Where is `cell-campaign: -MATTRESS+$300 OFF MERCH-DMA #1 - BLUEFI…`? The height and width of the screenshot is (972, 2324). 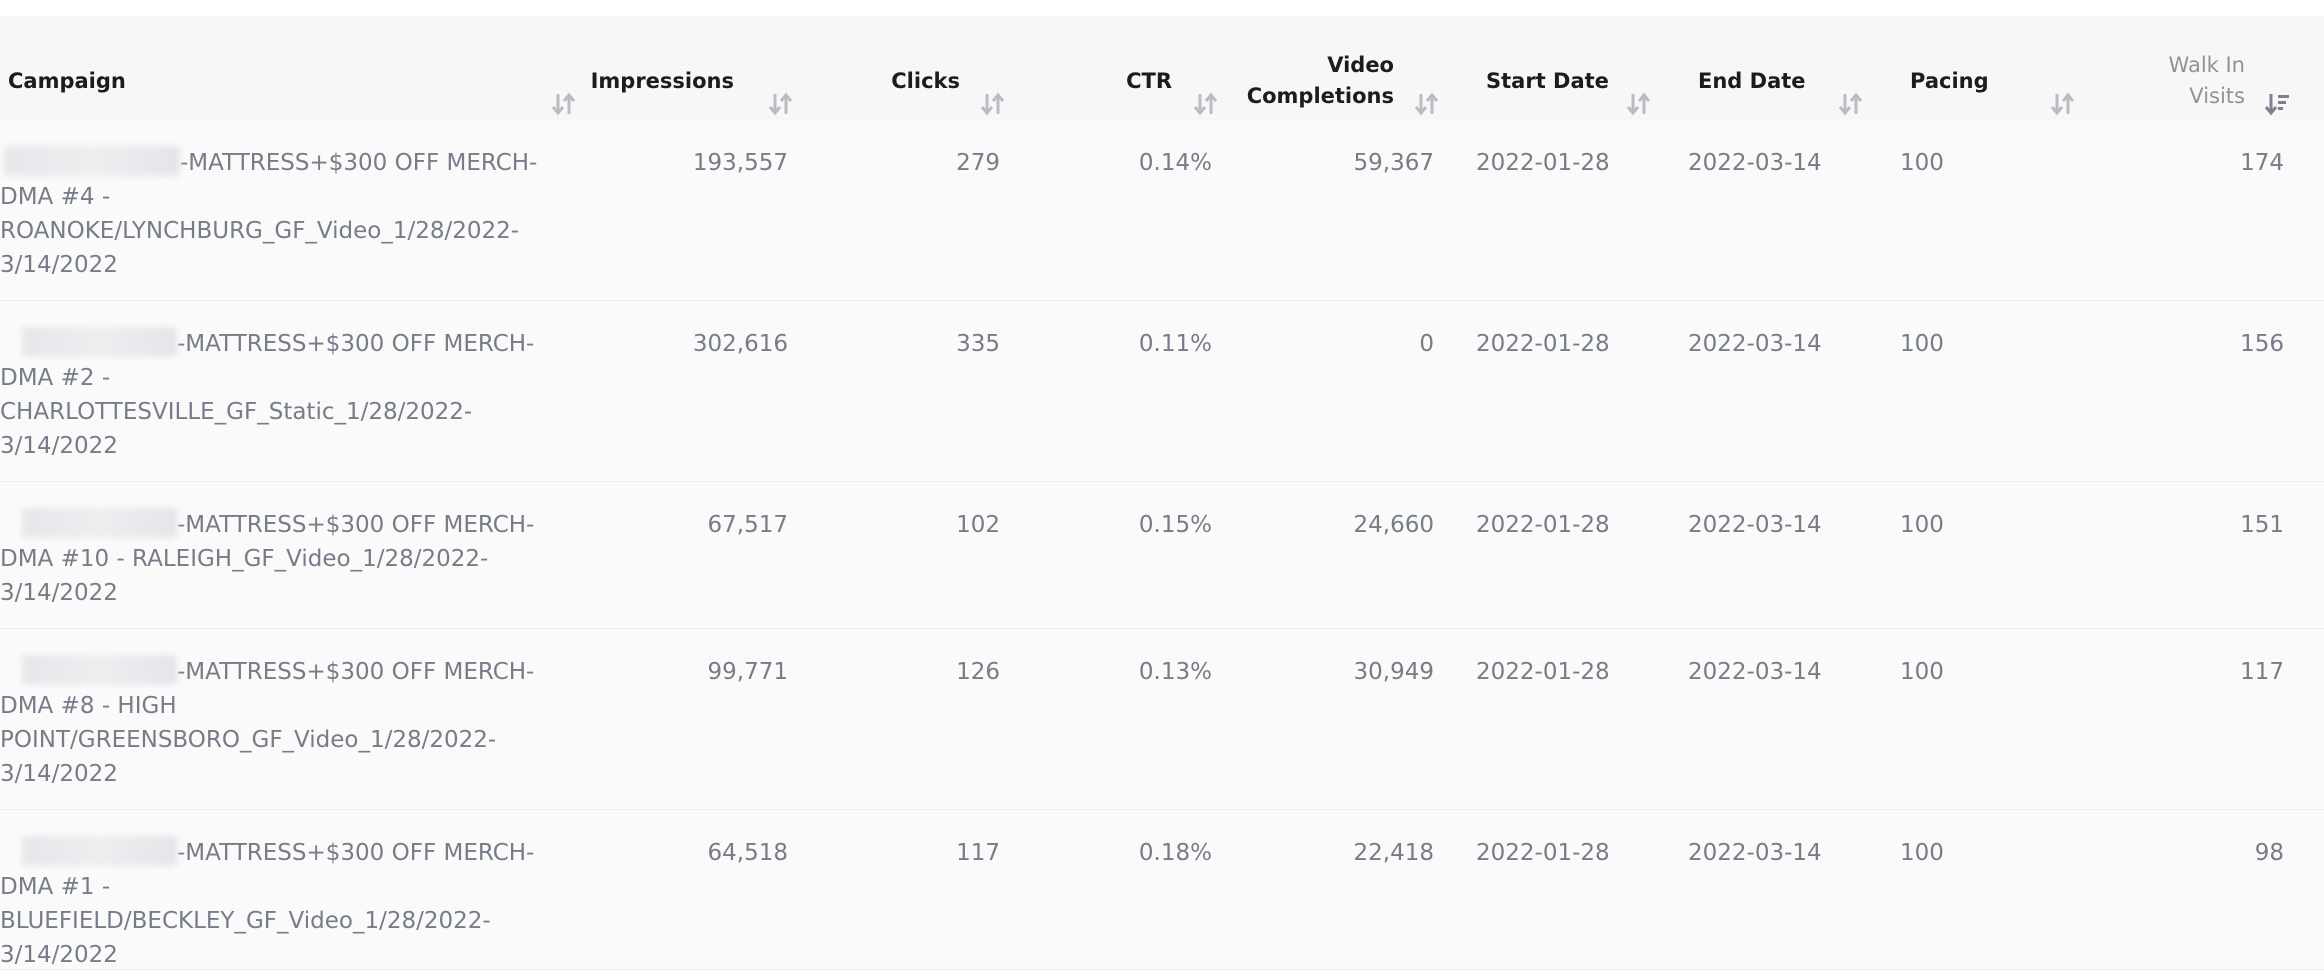
cell-campaign: -MATTRESS+$300 OFF MERCH-DMA #1 - BLUEFI… is located at coordinates (272, 904).